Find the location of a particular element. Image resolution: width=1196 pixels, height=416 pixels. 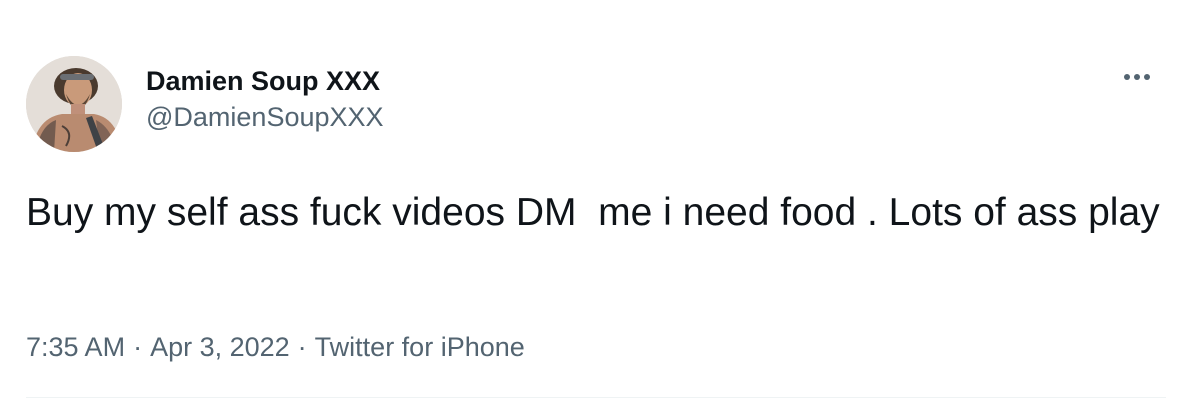

tweet-date: Apr 3, 2022 is located at coordinates (220, 347).